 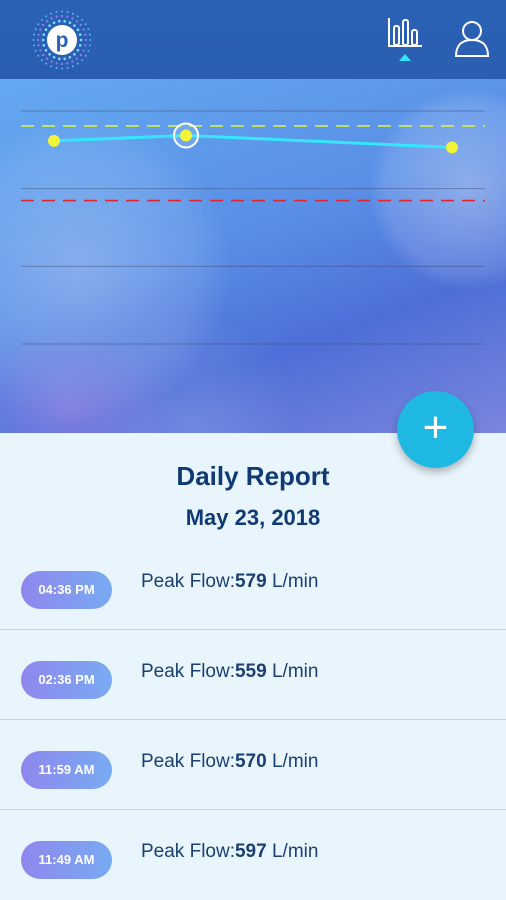 I want to click on app-logo: p, so click(x=62, y=40).